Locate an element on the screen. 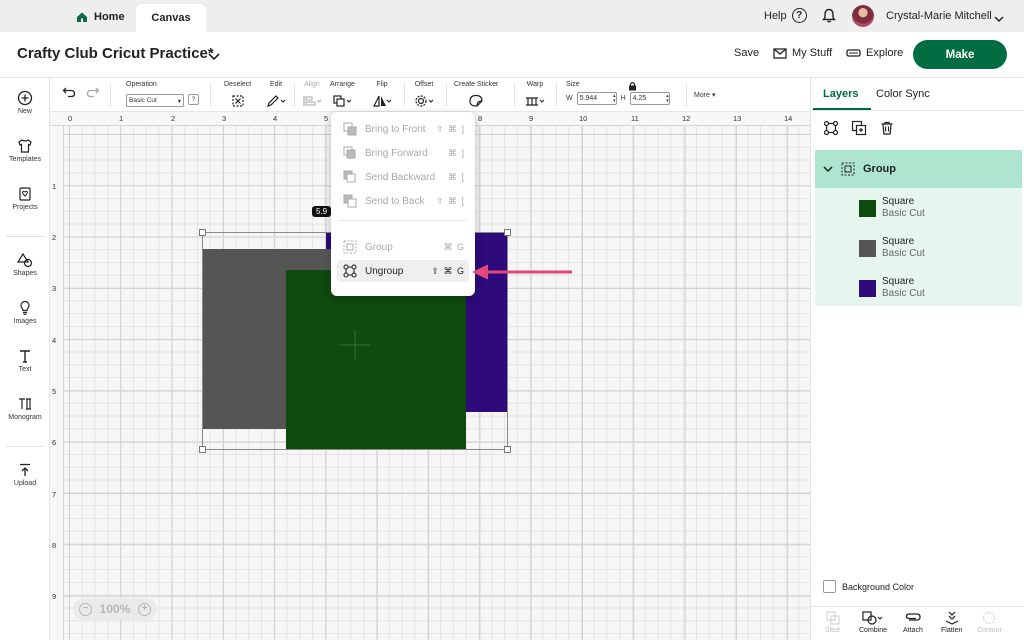  dimension-tooltip: 5.9 is located at coordinates (322, 211).